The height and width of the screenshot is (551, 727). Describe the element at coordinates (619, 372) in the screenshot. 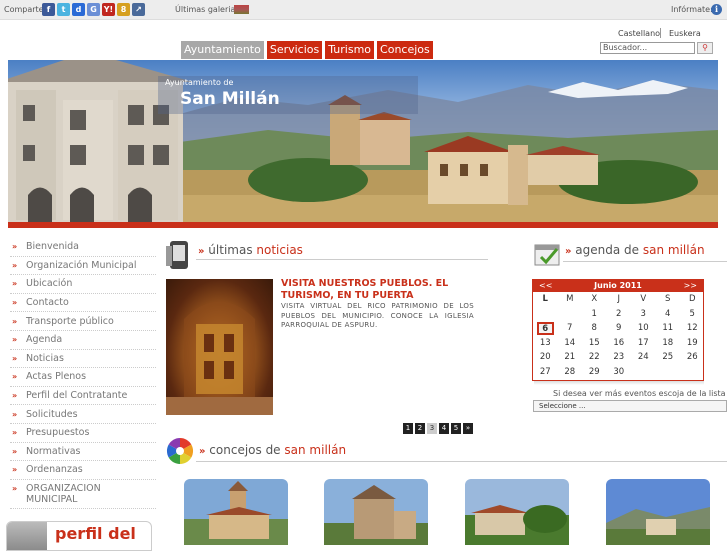

I see `calendar-day: 30` at that location.